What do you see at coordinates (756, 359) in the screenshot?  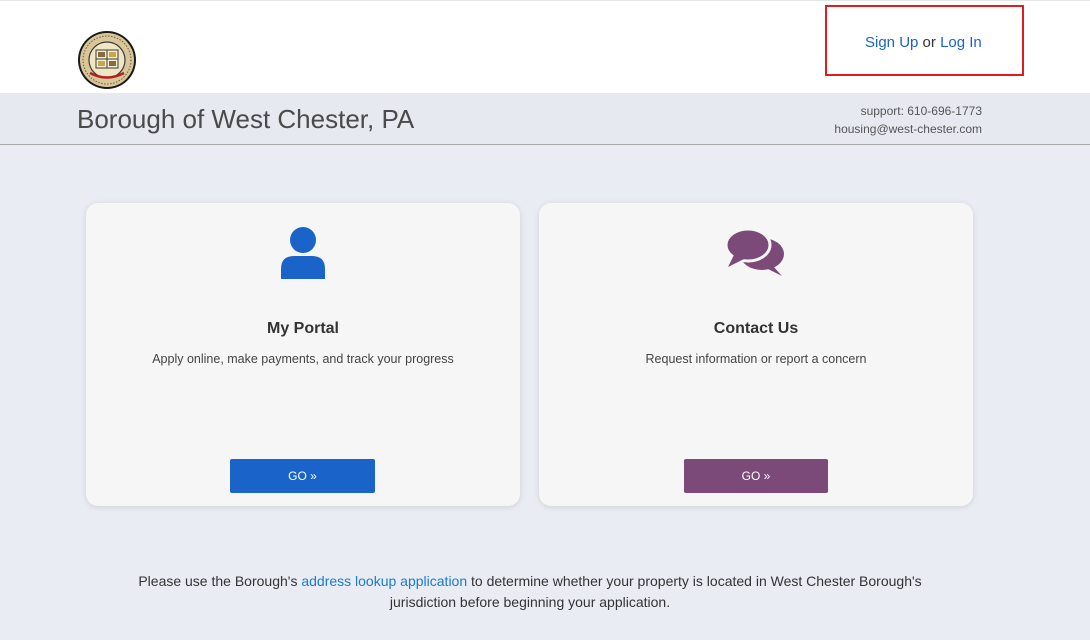 I see `contact-us-description: Request information or report a concern` at bounding box center [756, 359].